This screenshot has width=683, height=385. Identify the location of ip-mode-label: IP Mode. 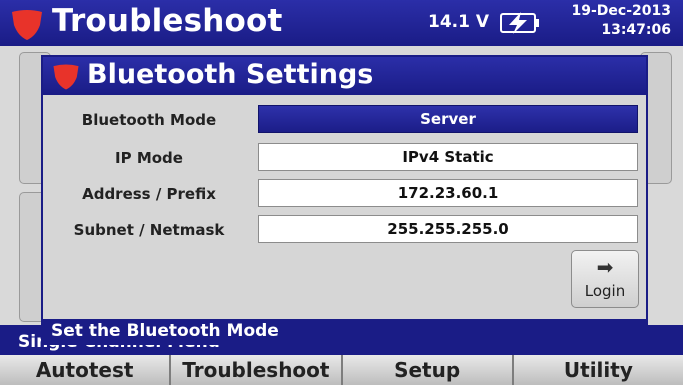
(149, 158).